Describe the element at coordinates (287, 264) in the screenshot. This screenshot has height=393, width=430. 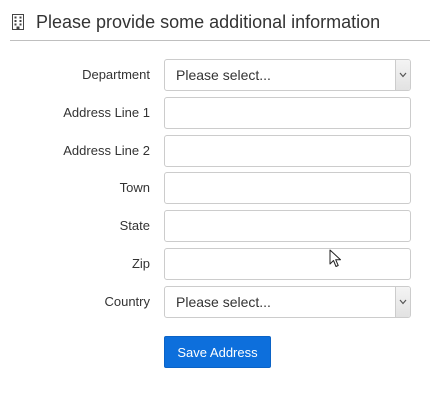
I see `zip-input` at that location.